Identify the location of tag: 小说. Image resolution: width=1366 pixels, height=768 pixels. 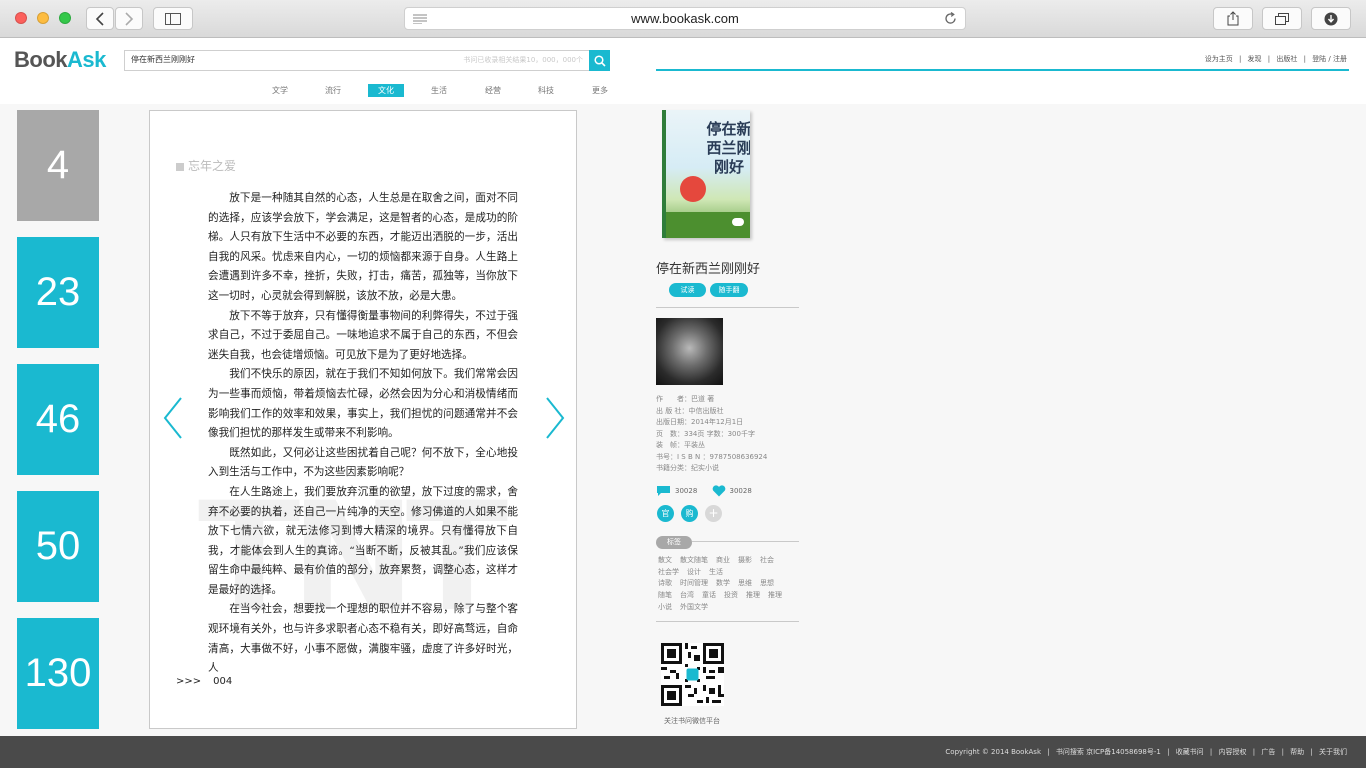
(665, 607).